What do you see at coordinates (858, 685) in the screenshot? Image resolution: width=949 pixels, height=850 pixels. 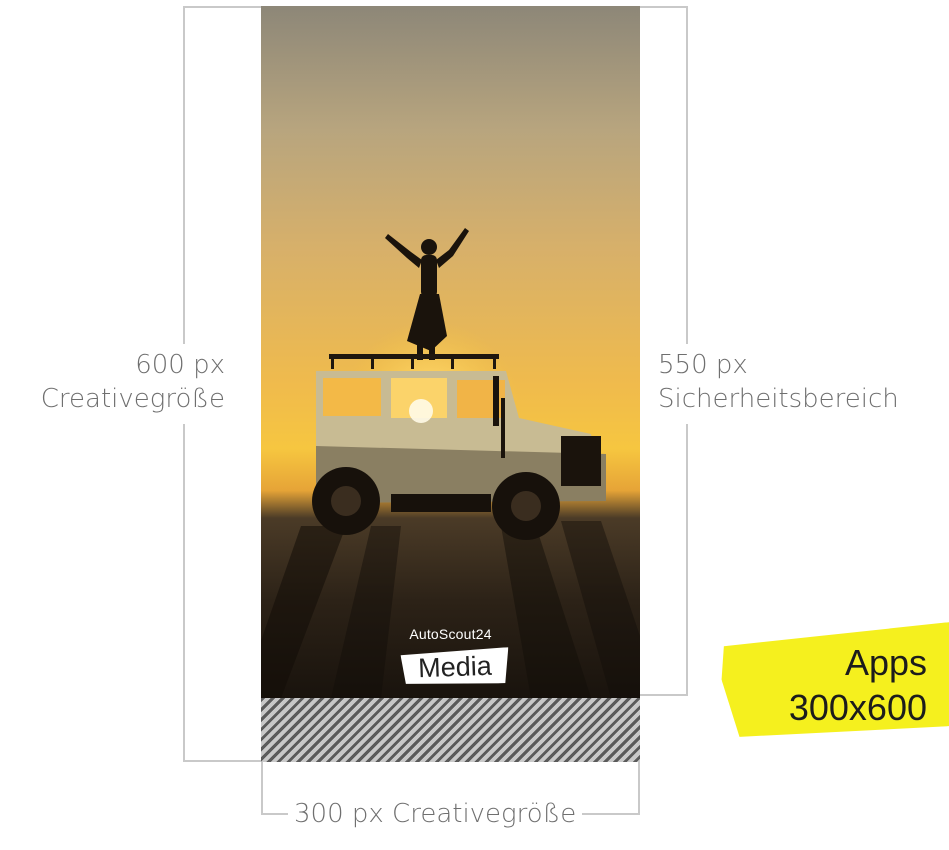 I see `format-badge: Apps 300x600` at bounding box center [858, 685].